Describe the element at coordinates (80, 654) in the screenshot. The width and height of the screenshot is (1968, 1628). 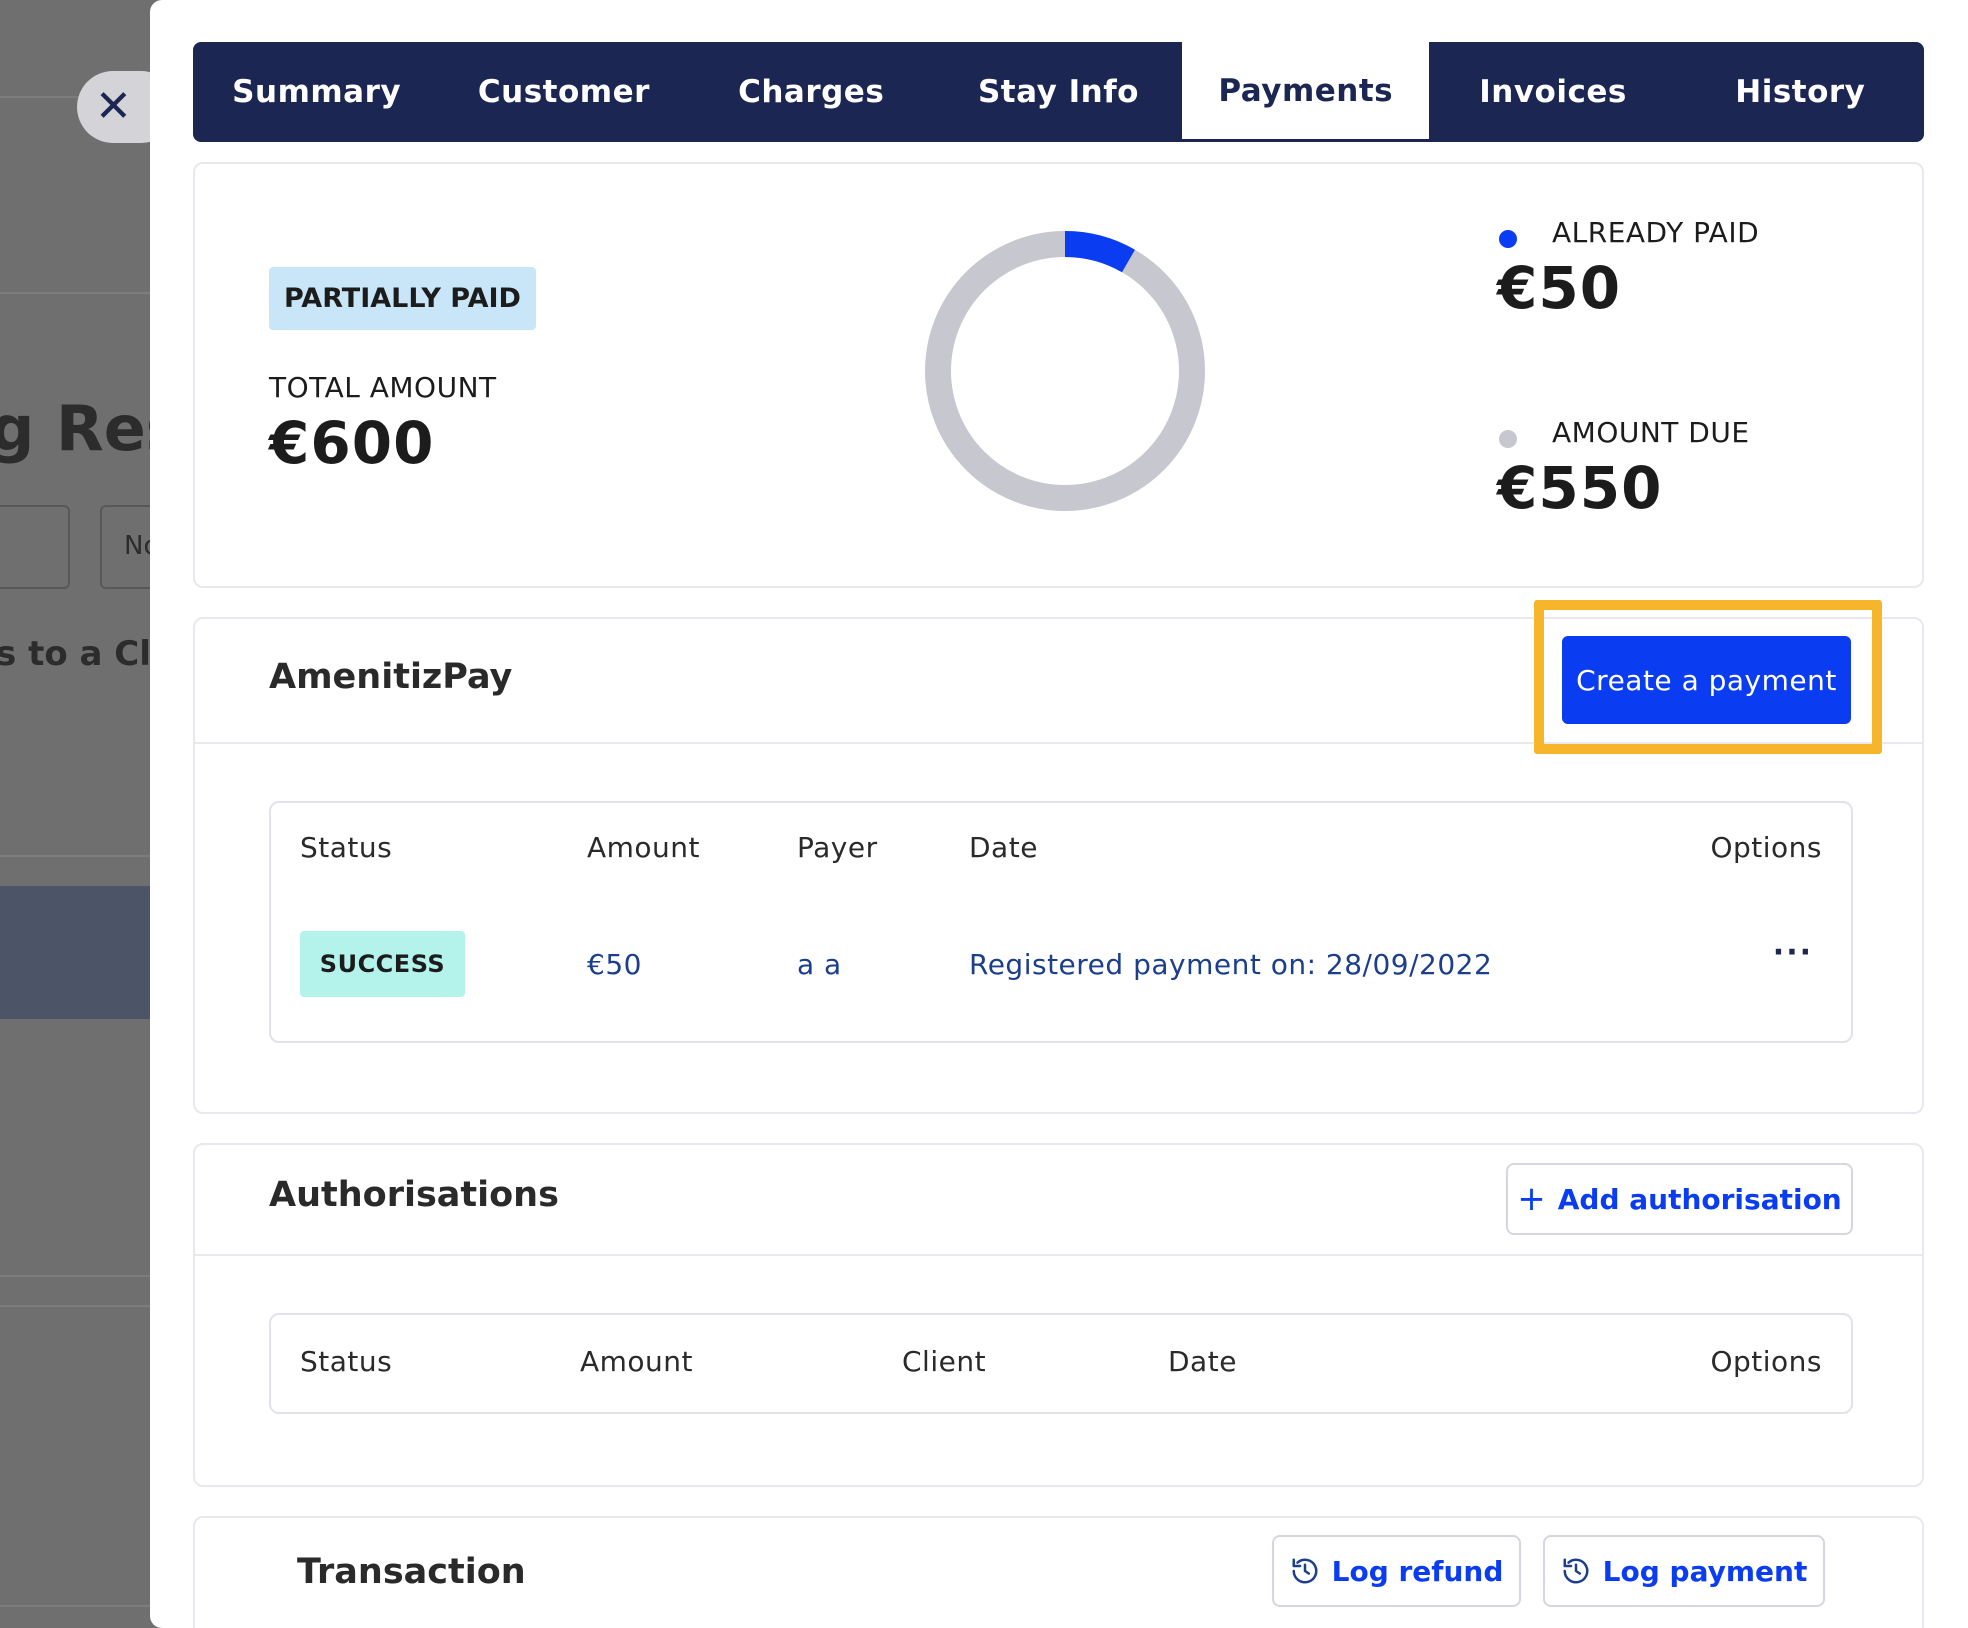
I see `background-section-title: s to a Clie` at that location.